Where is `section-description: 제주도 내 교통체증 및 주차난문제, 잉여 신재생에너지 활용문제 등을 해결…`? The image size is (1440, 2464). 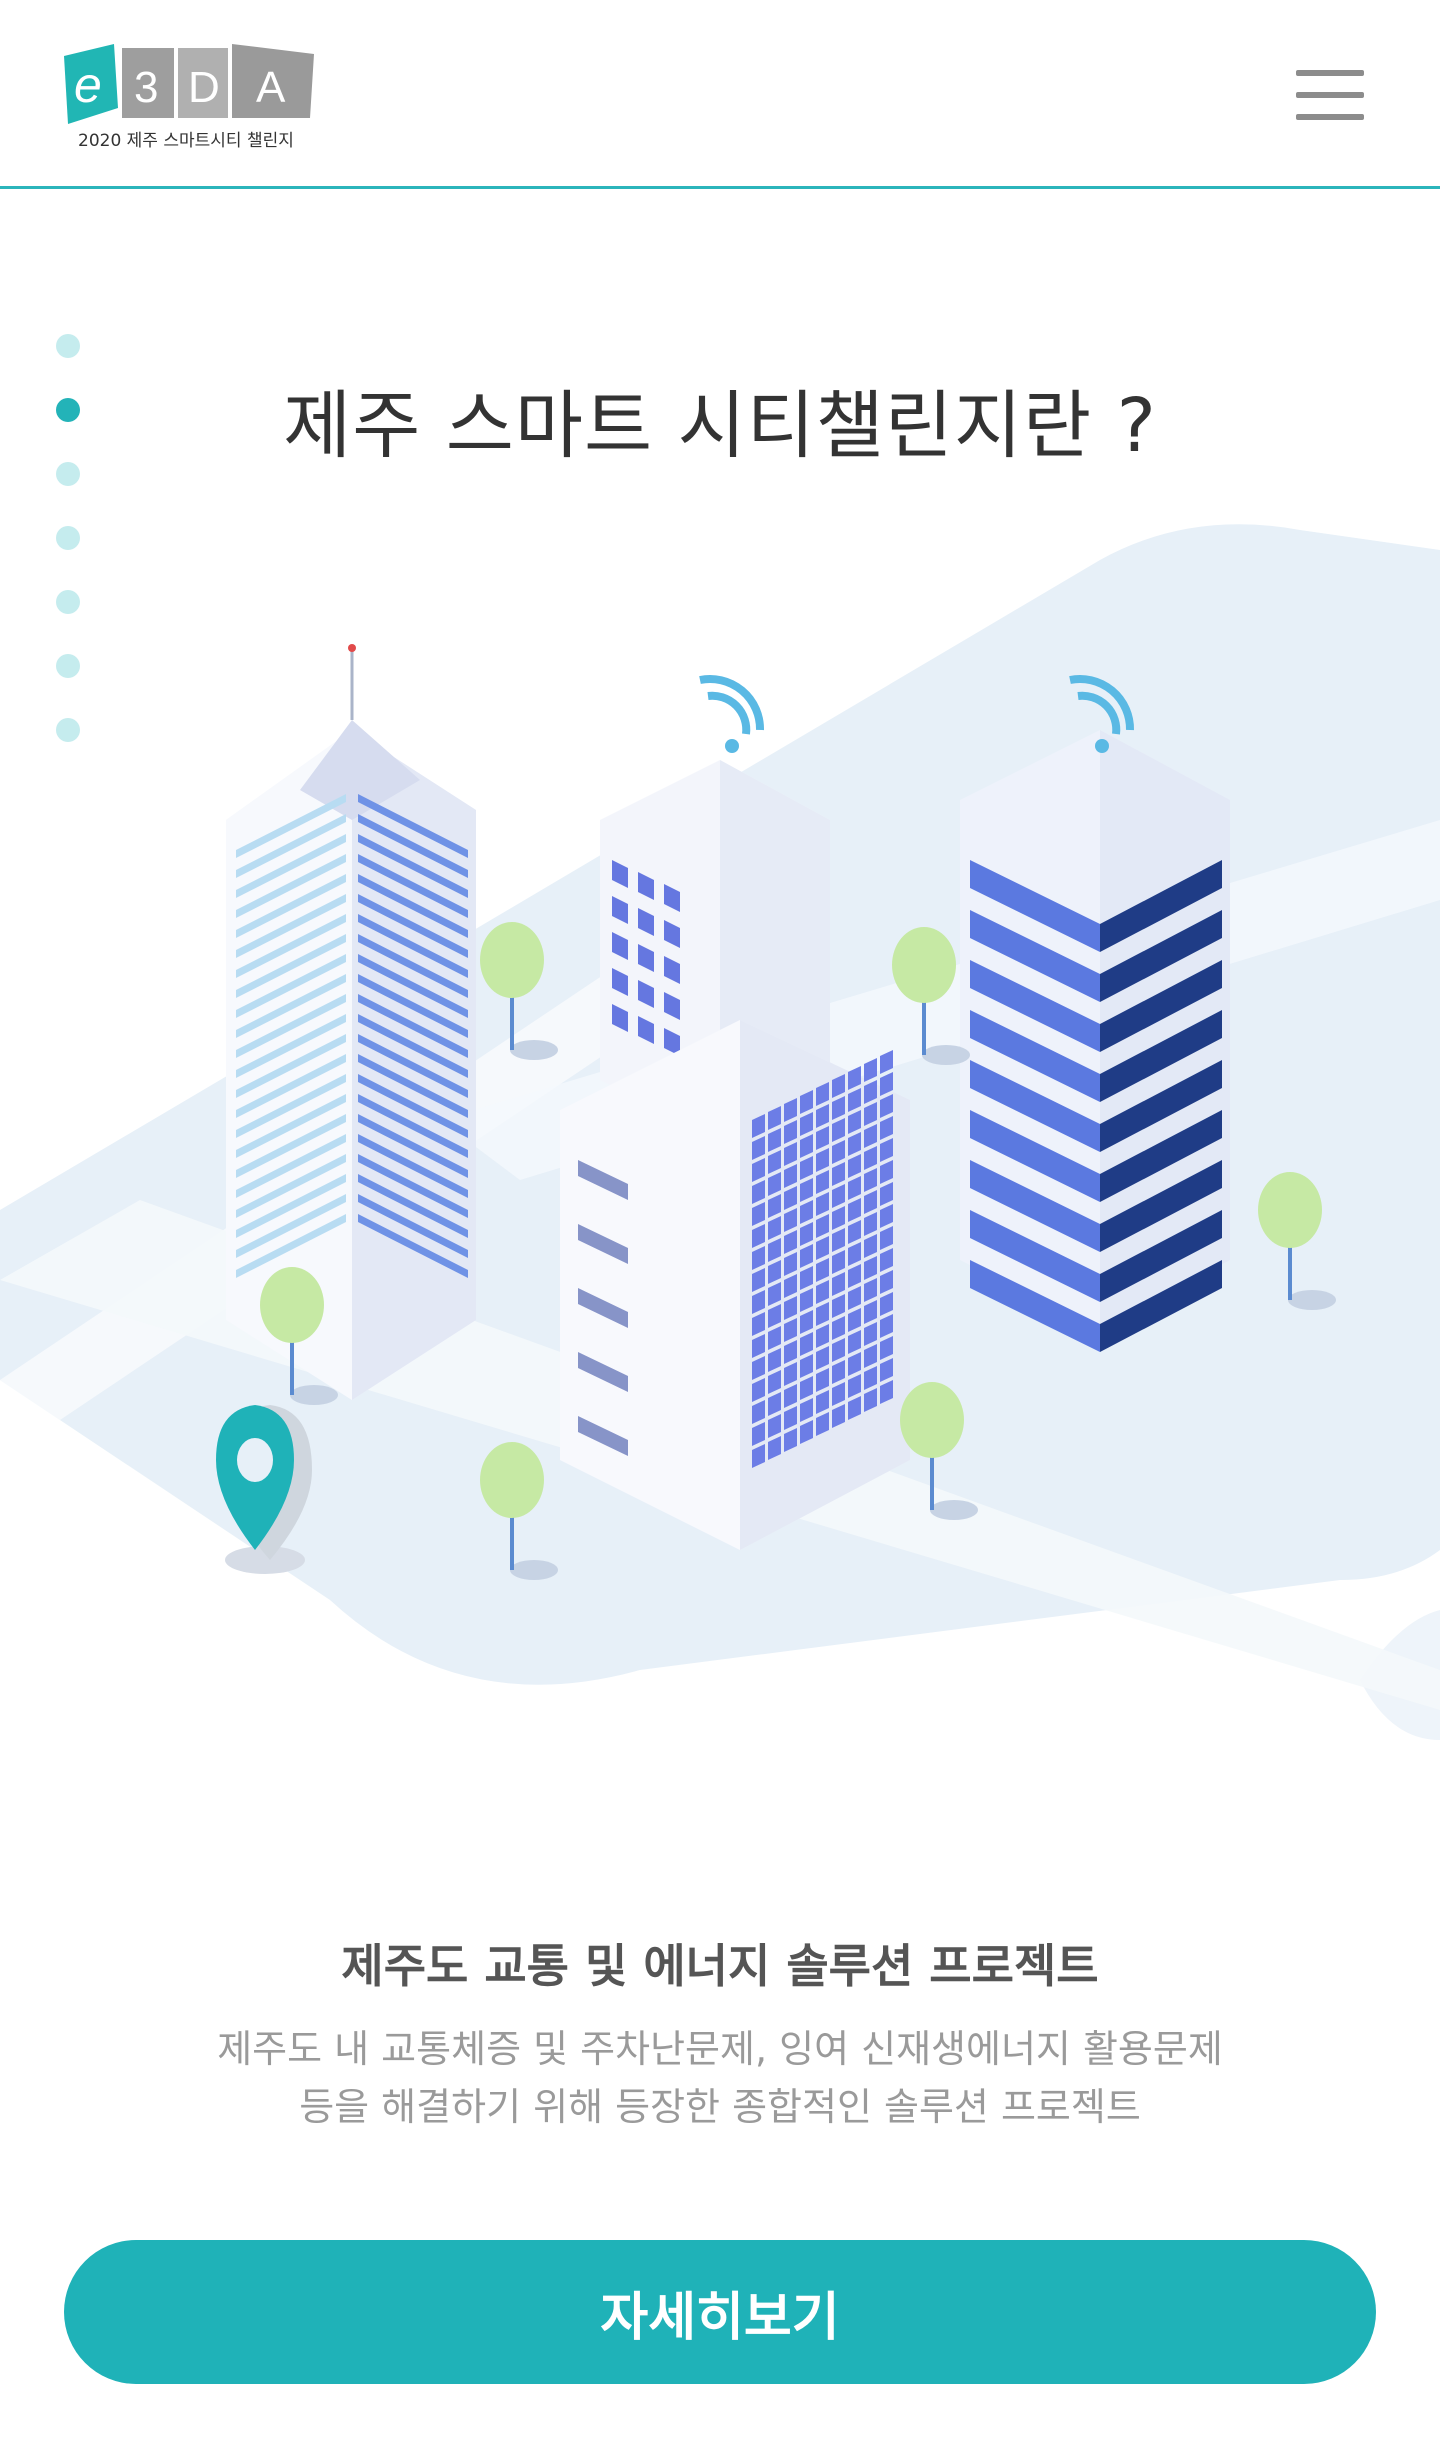 section-description: 제주도 내 교통체증 및 주차난문제, 잉여 신재생에너지 활용문제 등을 해결… is located at coordinates (720, 2078).